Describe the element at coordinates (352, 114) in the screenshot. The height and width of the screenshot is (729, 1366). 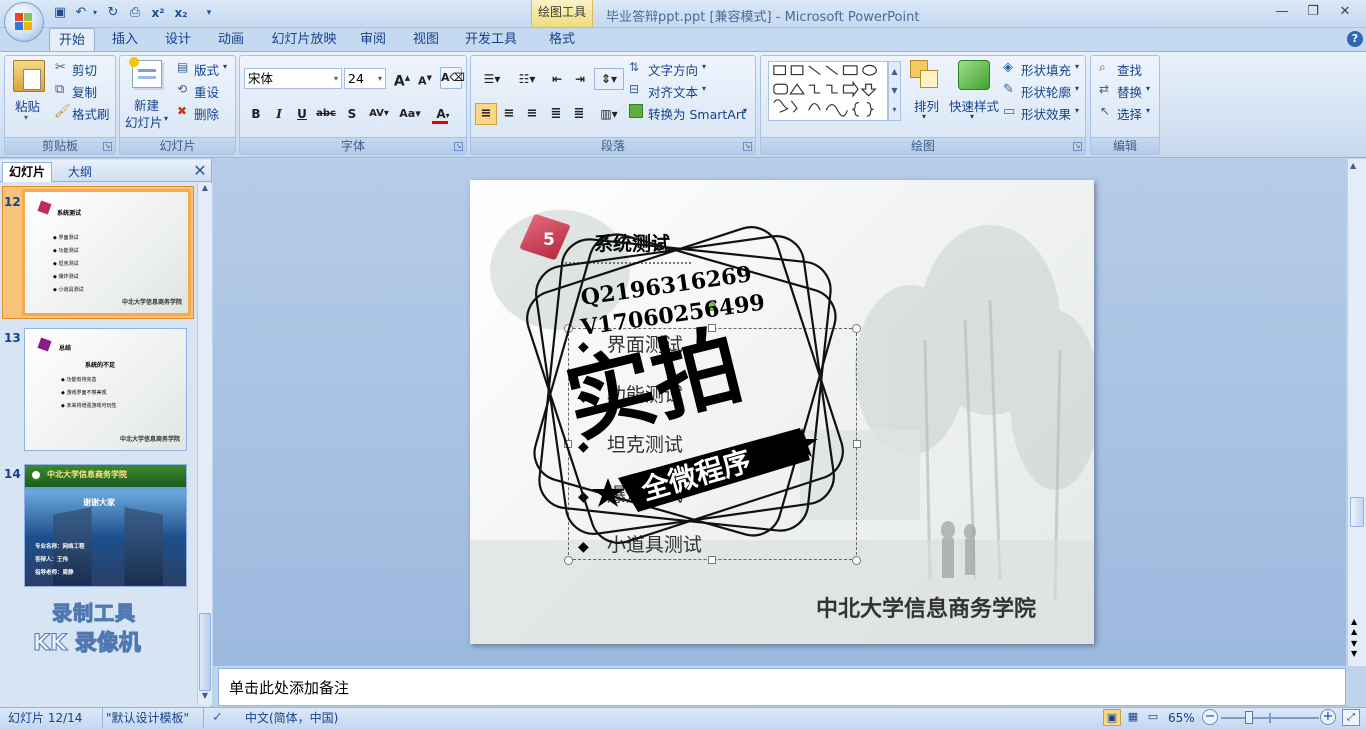
I see `text-shadow-icon: S` at that location.